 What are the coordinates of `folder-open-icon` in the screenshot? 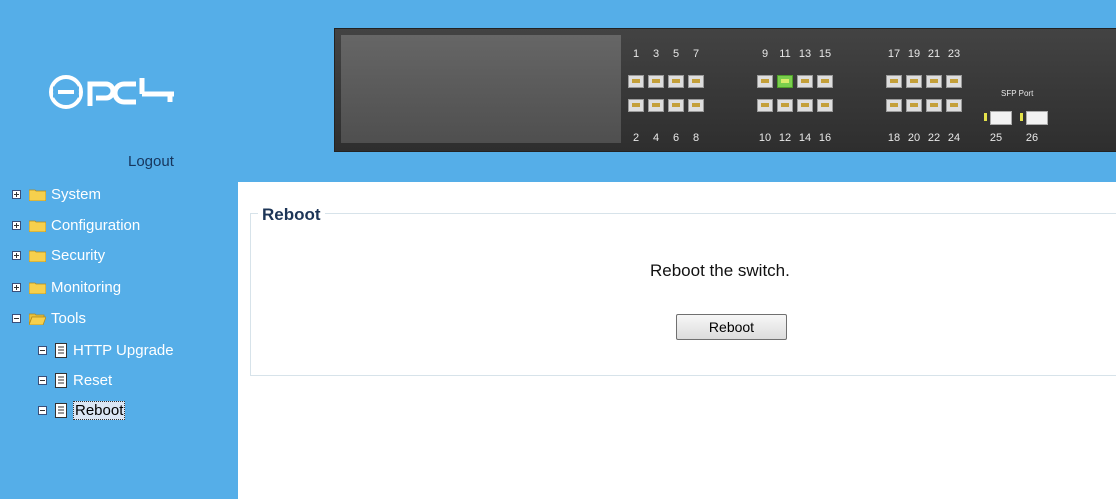 It's located at (37, 319).